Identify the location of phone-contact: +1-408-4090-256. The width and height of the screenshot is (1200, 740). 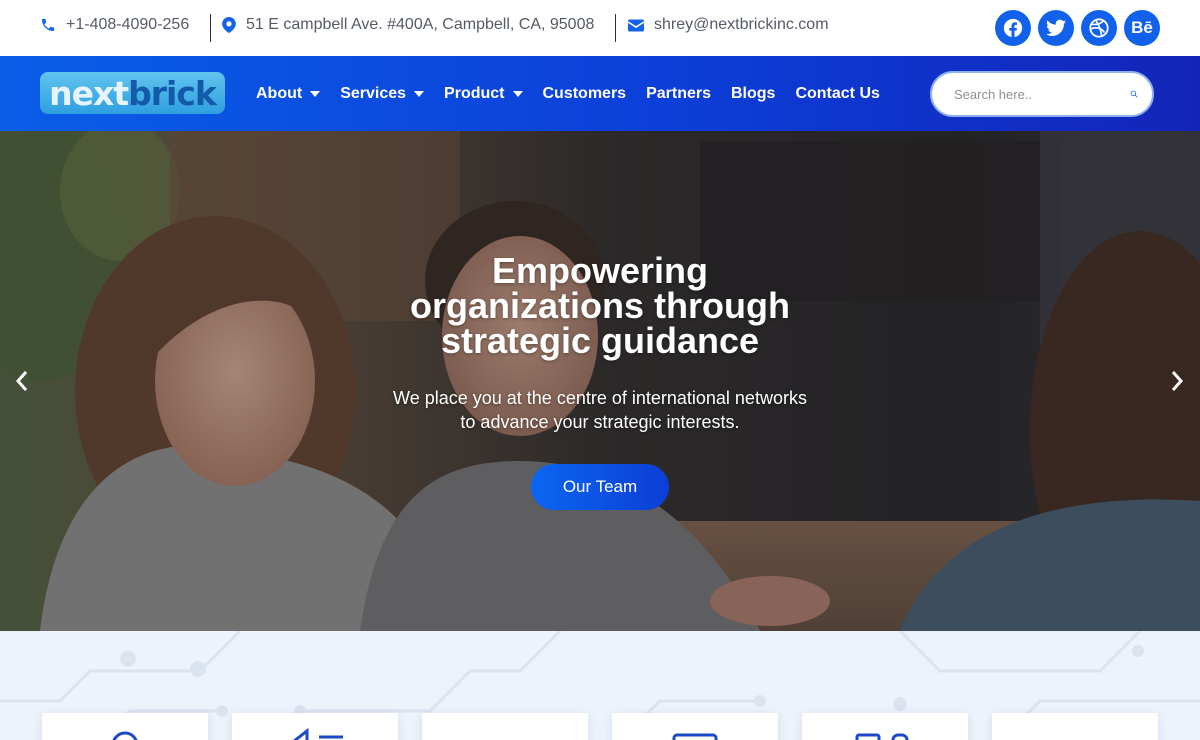
(114, 25).